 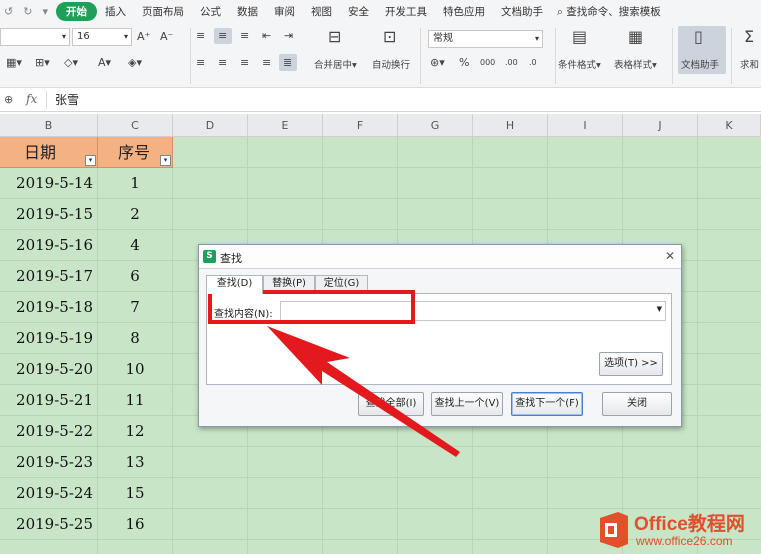 What do you see at coordinates (614, 530) in the screenshot?
I see `office-logo-icon` at bounding box center [614, 530].